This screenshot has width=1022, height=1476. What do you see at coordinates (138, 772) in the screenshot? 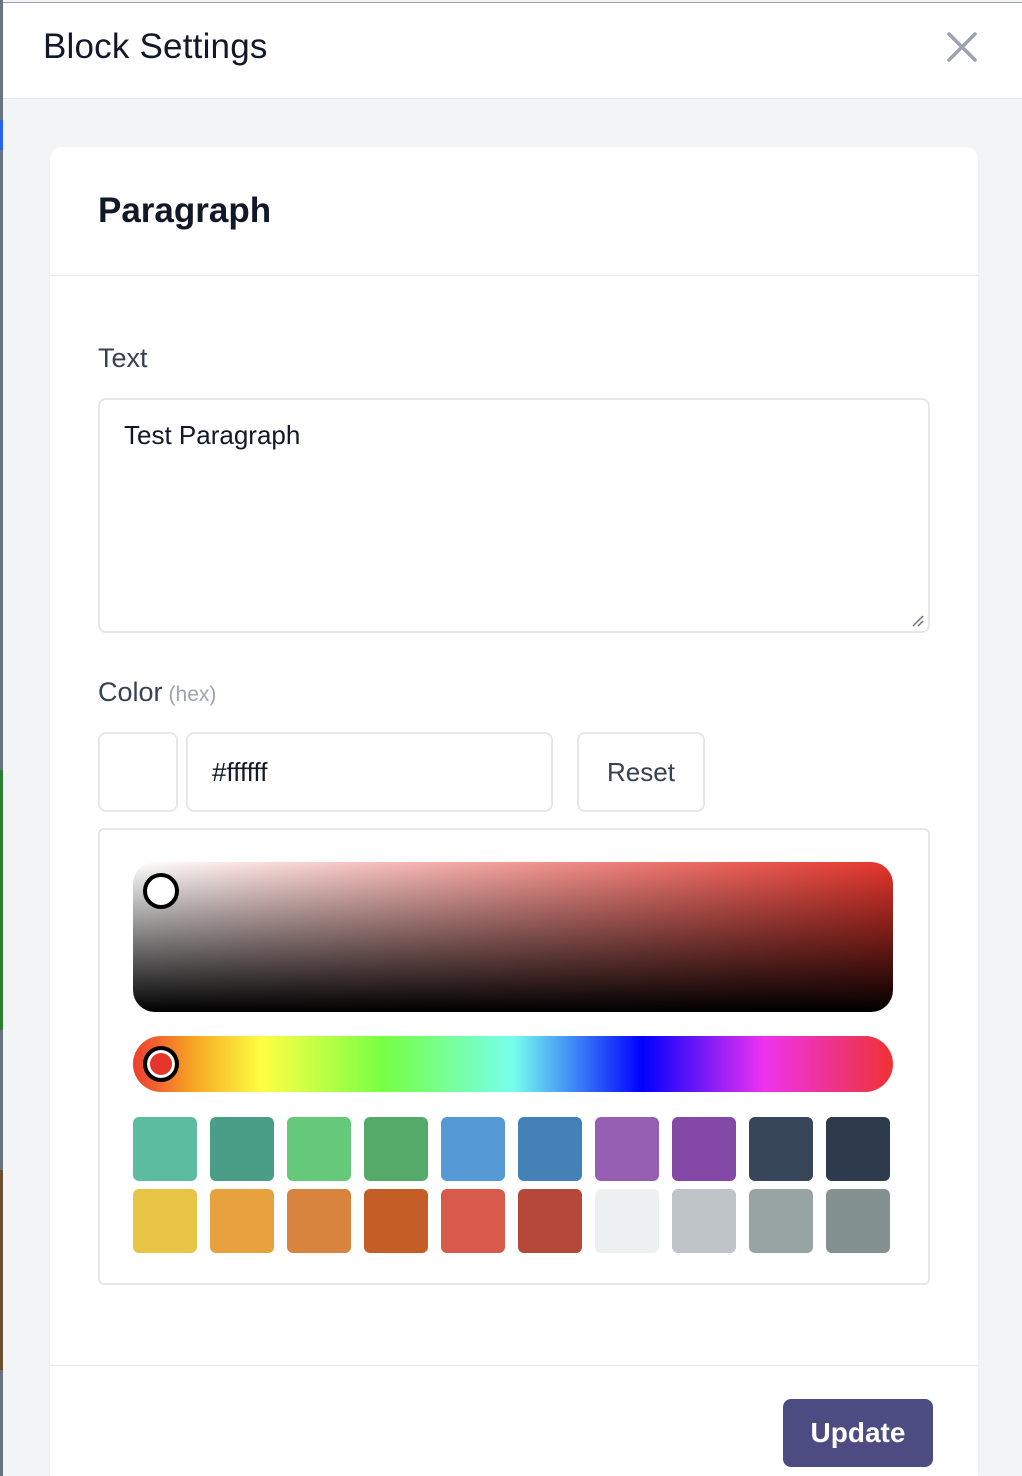
I see `color-preview-swatch` at bounding box center [138, 772].